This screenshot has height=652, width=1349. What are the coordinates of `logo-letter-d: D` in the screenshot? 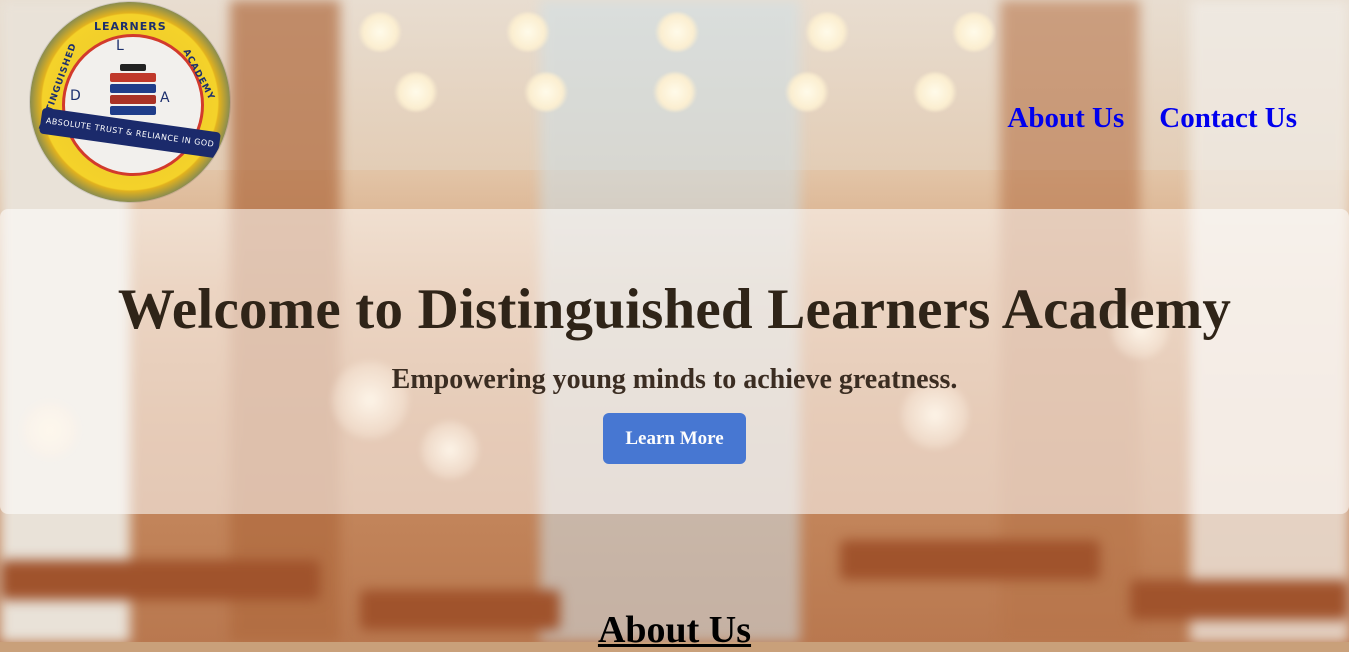 It's located at (75, 96).